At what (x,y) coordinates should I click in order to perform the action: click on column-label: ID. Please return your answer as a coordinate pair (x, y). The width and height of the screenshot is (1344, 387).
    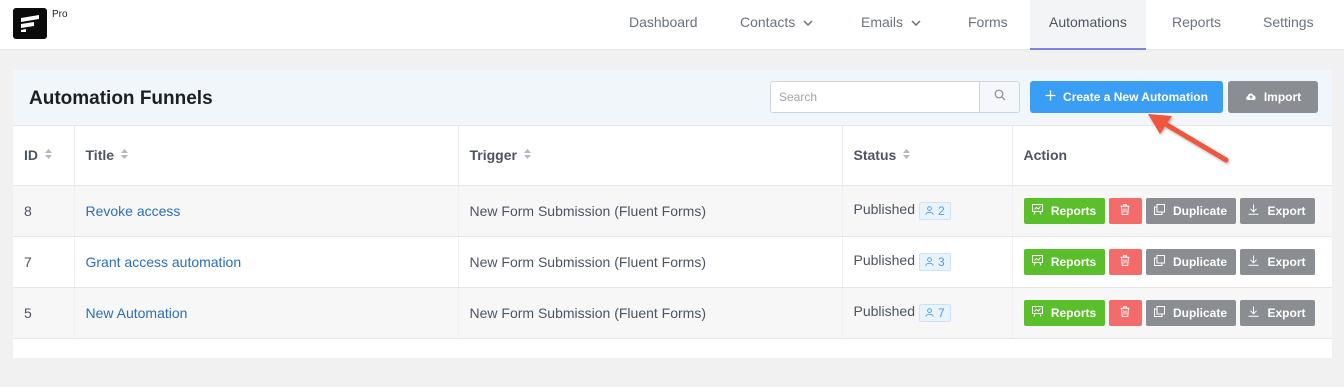
    Looking at the image, I should click on (31, 154).